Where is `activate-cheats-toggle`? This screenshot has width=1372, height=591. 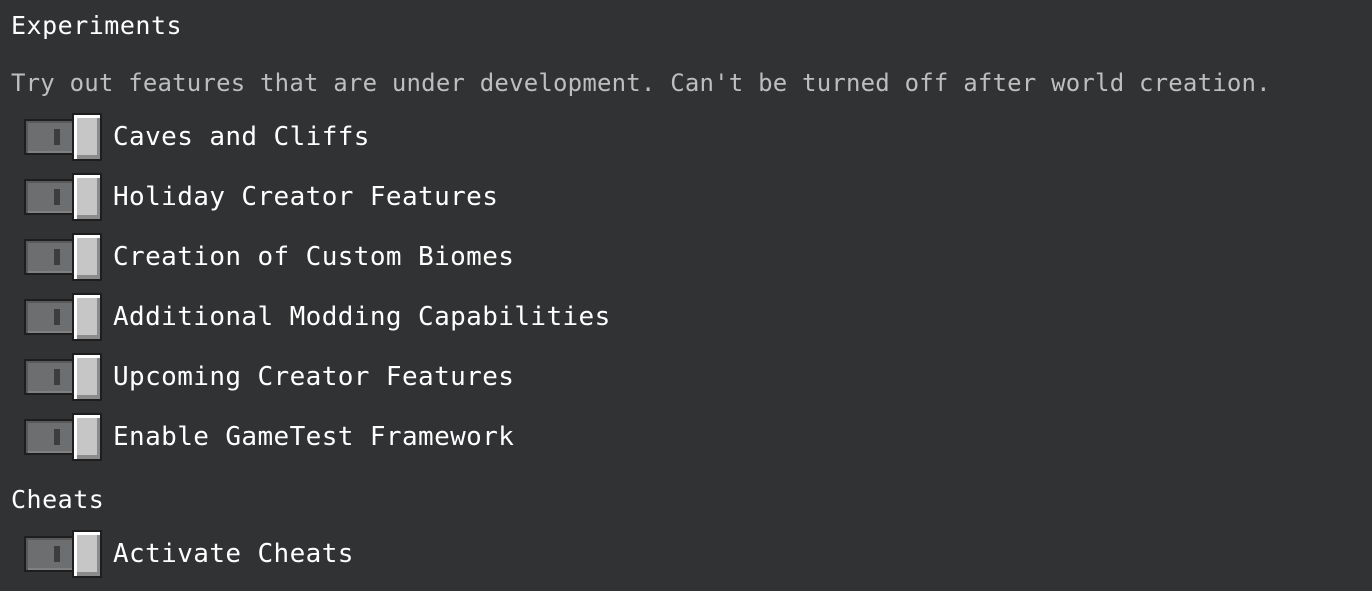 activate-cheats-toggle is located at coordinates (63, 554).